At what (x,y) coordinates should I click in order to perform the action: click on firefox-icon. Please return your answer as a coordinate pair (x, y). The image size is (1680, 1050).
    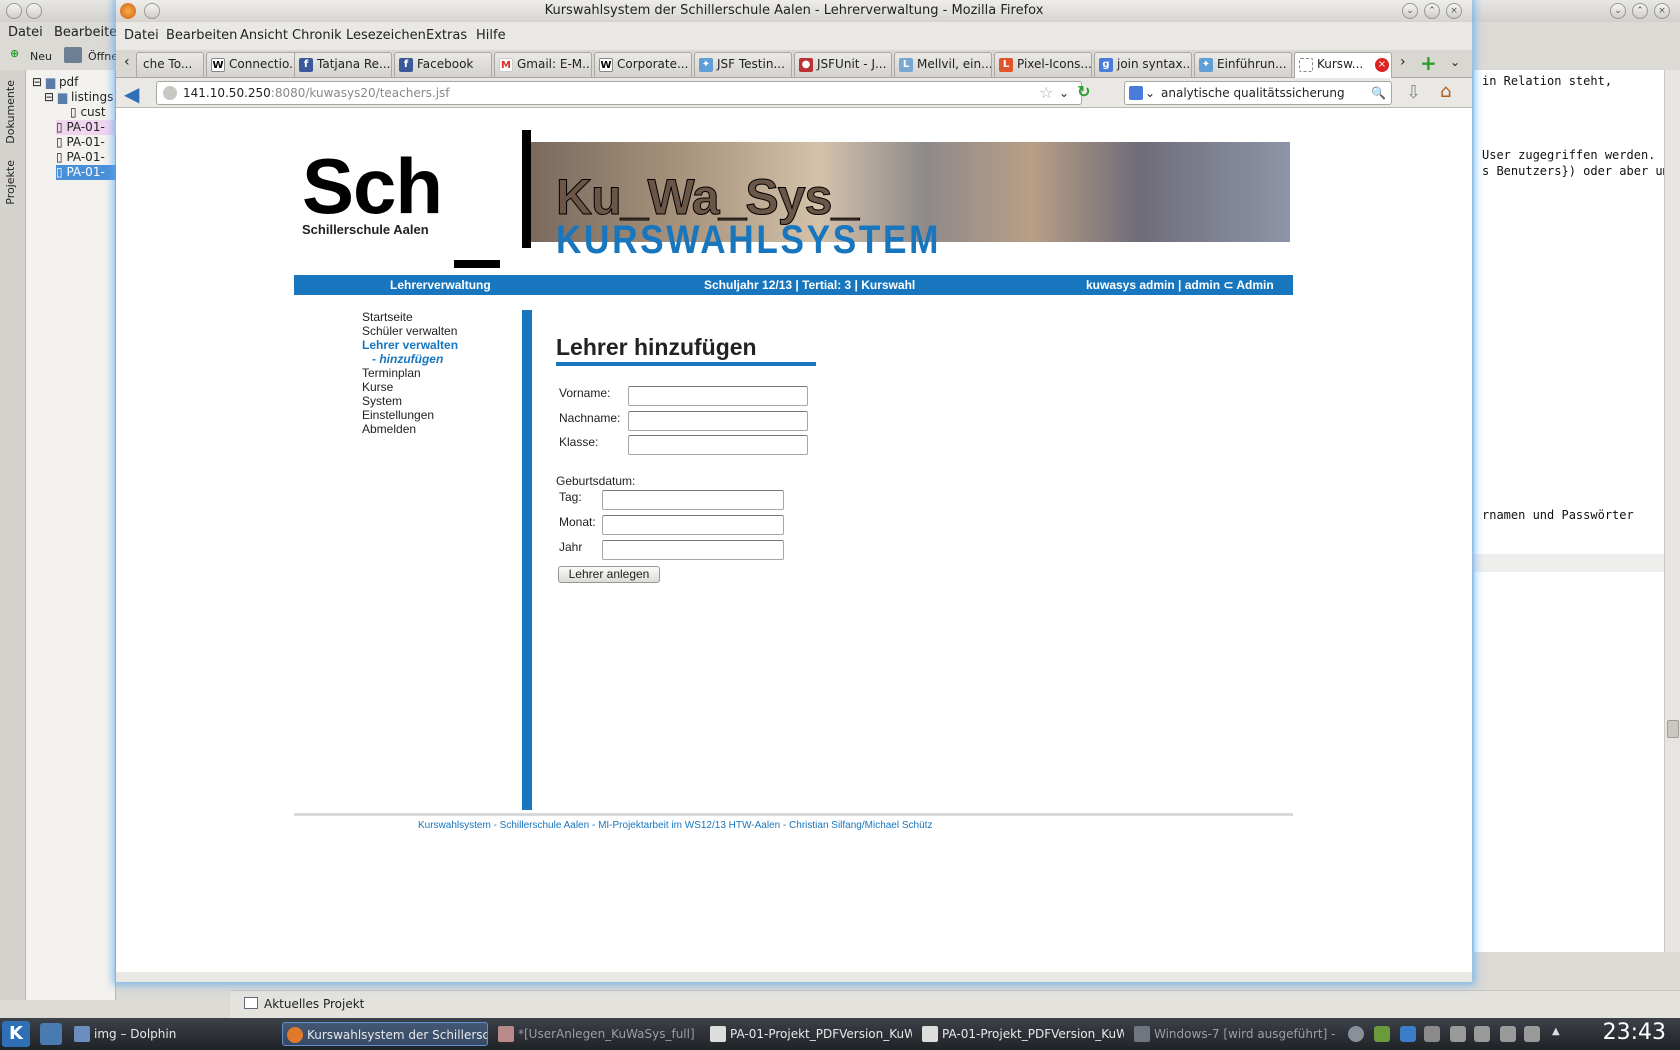
    Looking at the image, I should click on (128, 11).